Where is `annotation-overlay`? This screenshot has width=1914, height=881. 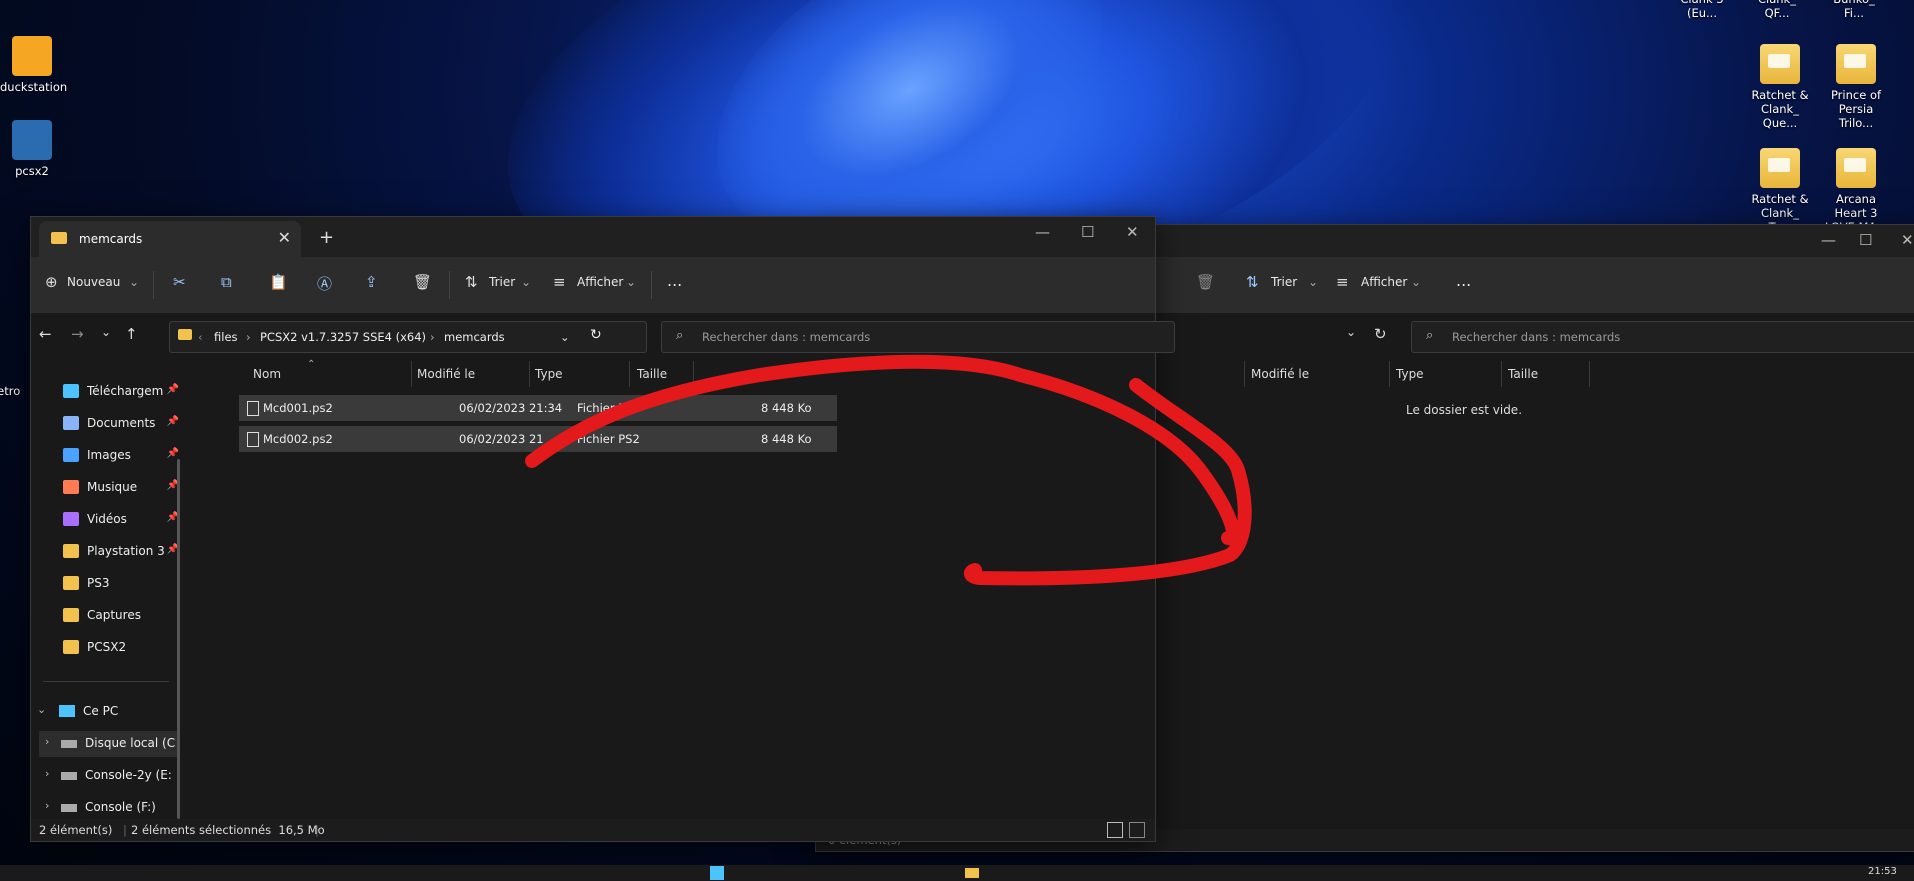 annotation-overlay is located at coordinates (888, 470).